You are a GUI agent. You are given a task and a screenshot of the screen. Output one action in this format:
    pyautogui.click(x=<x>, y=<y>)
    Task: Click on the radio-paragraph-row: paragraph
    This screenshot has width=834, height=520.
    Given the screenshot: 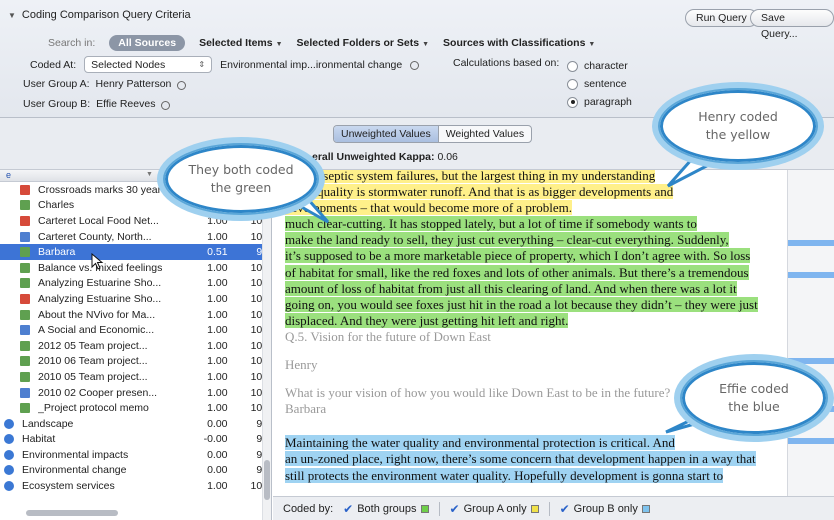 What is the action you would take?
    pyautogui.click(x=599, y=102)
    